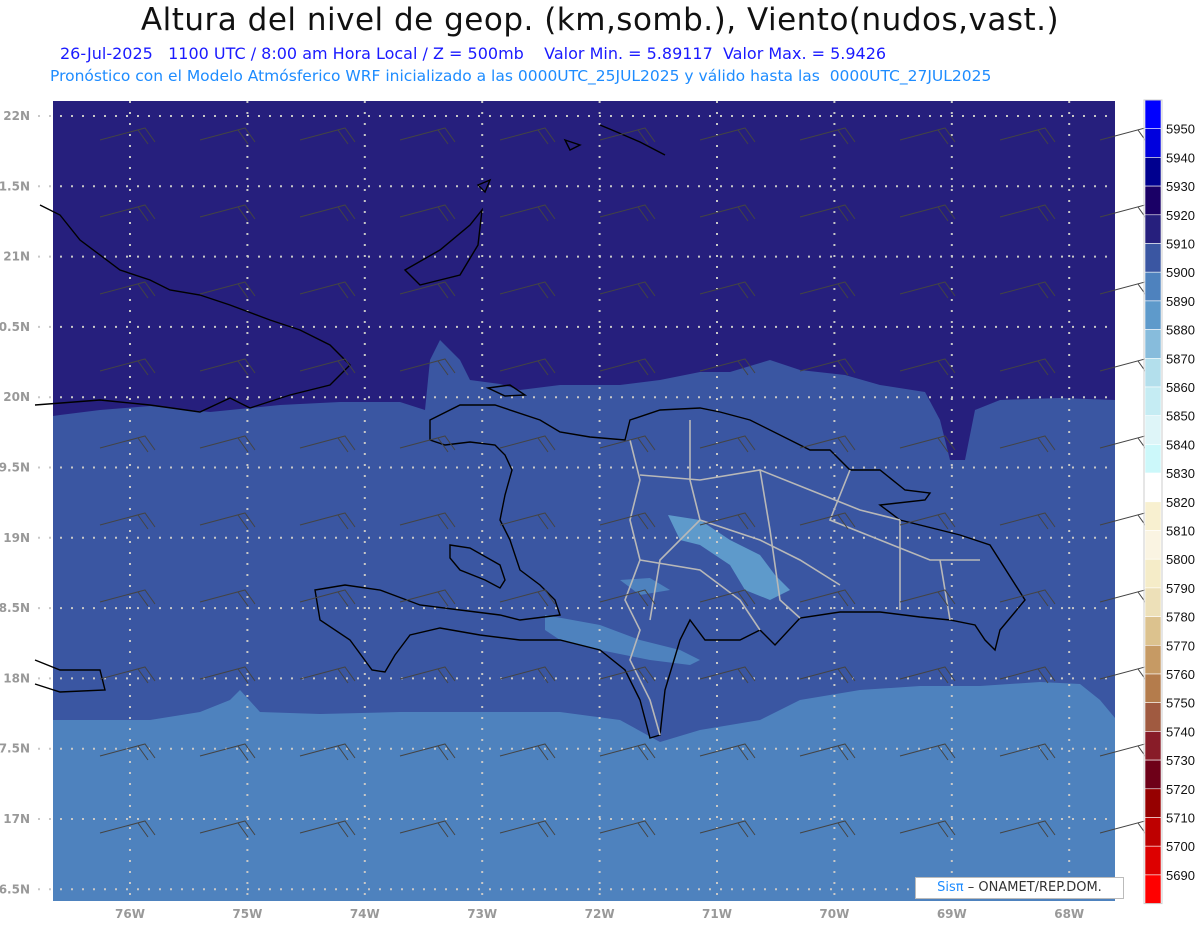 The height and width of the screenshot is (927, 1200). Describe the element at coordinates (15, 468) in the screenshot. I see `lat-tick-label: 9.5N` at that location.